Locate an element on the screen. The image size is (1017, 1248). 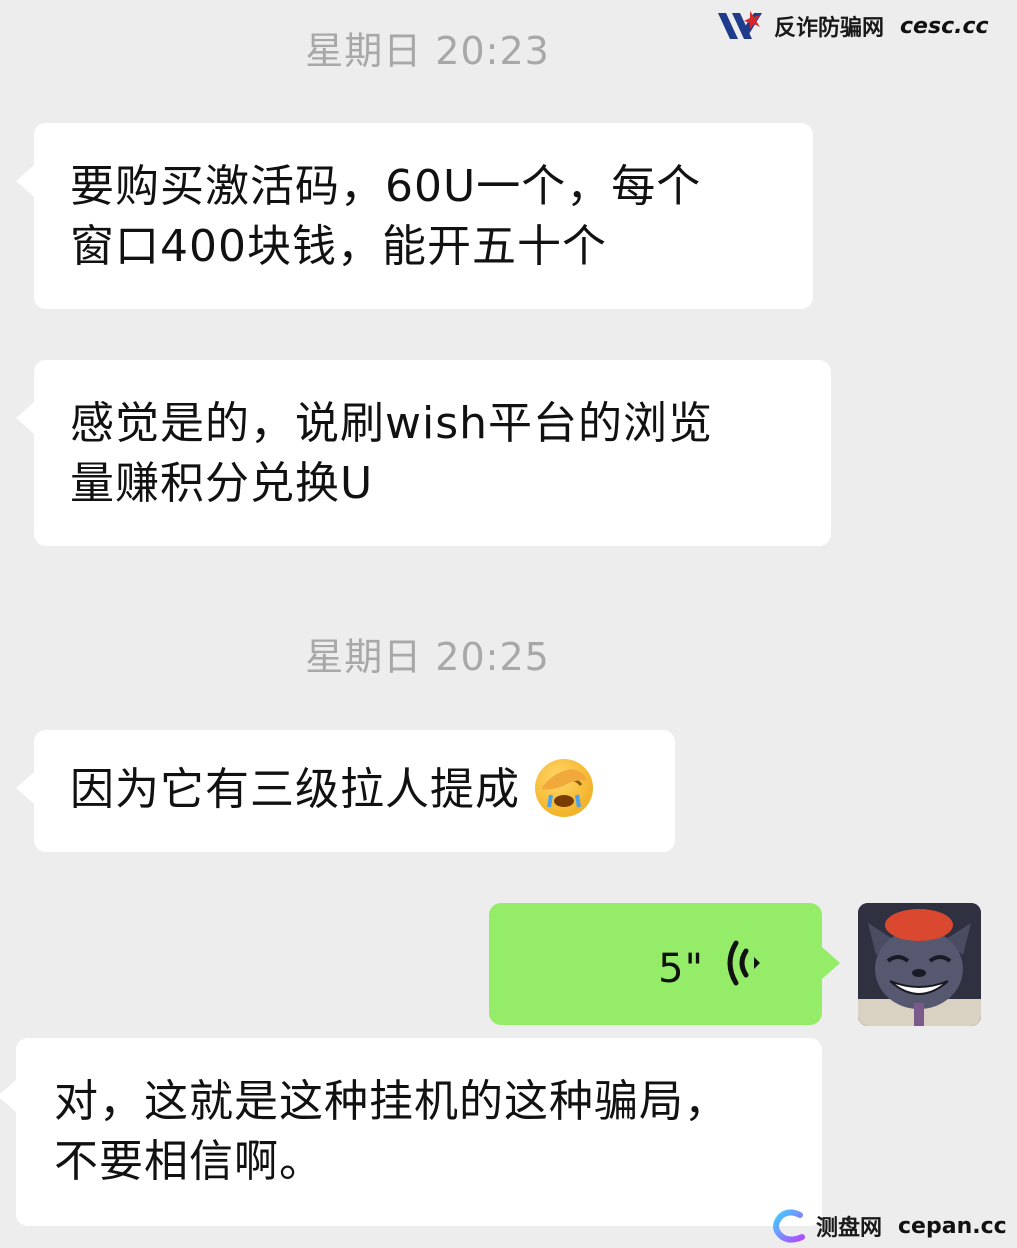
watermark-bottom: 测盘网 cepan.cc is located at coordinates (888, 1226).